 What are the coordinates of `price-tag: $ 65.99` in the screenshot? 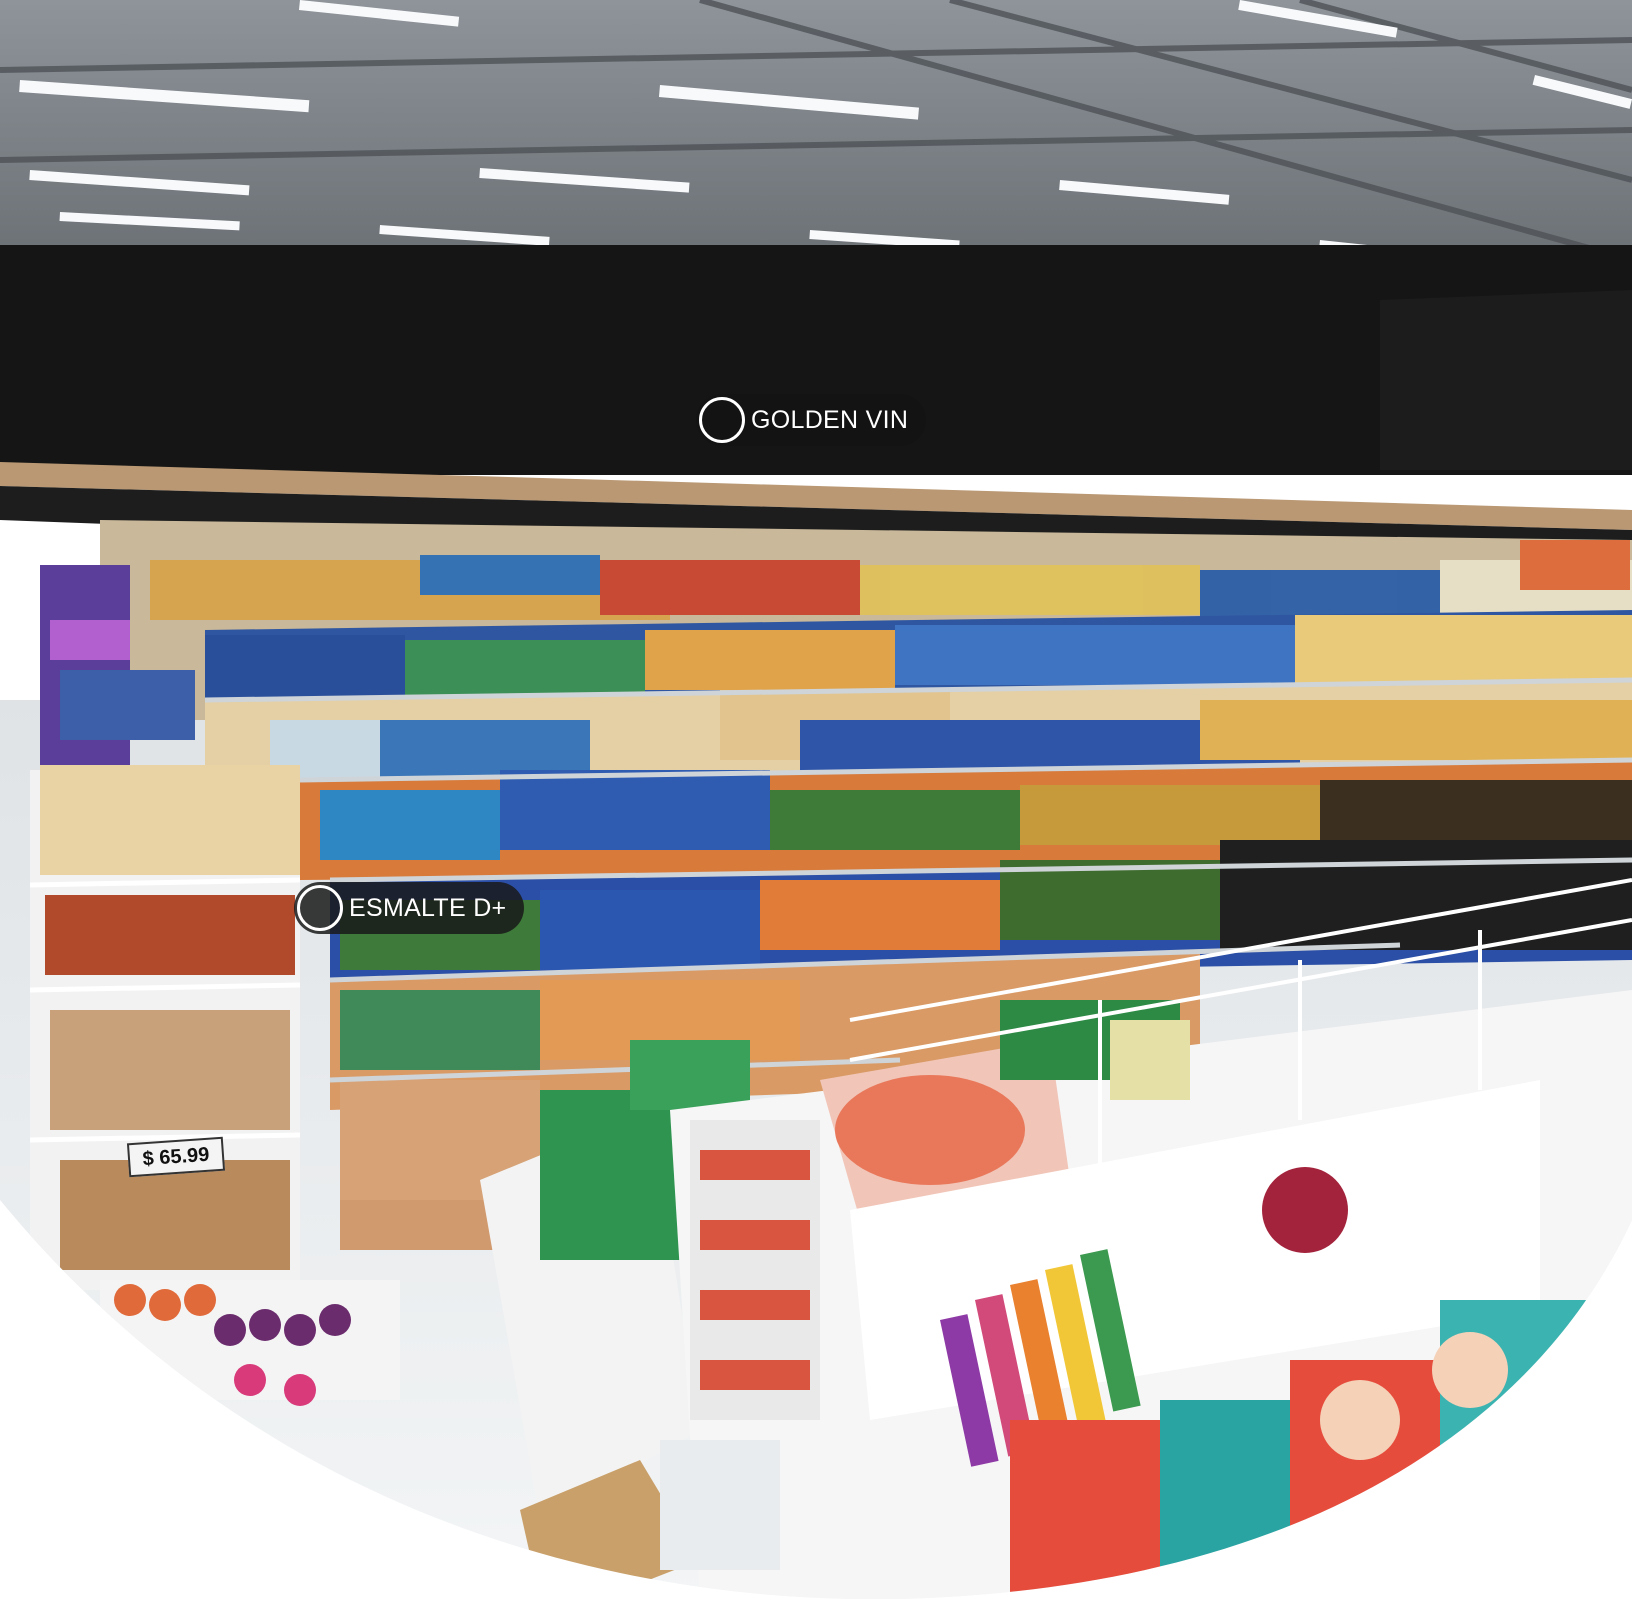 It's located at (176, 1157).